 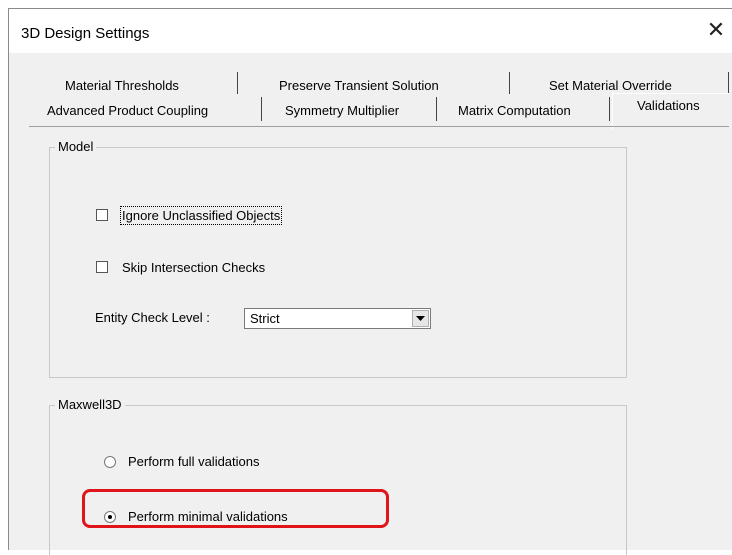 I want to click on tab-preserve-transient-solution: Preserve Transient Solution, so click(x=359, y=85).